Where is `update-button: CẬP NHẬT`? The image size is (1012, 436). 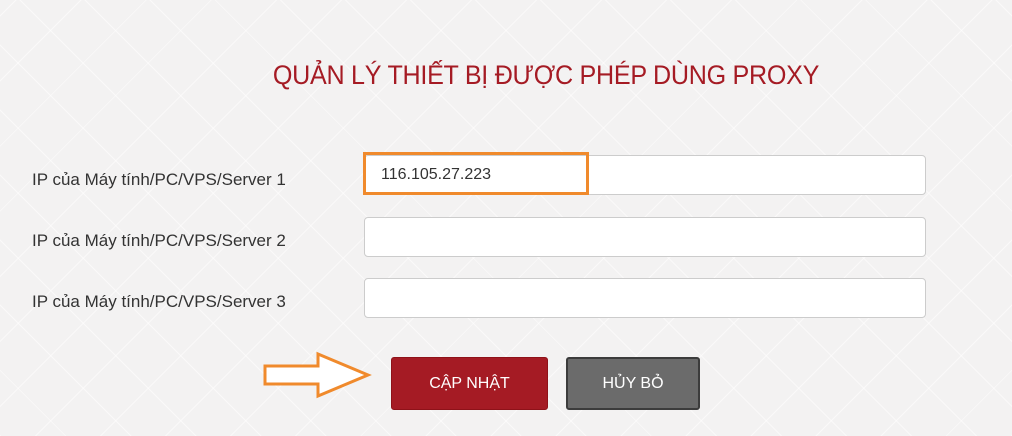 update-button: CẬP NHẬT is located at coordinates (469, 383).